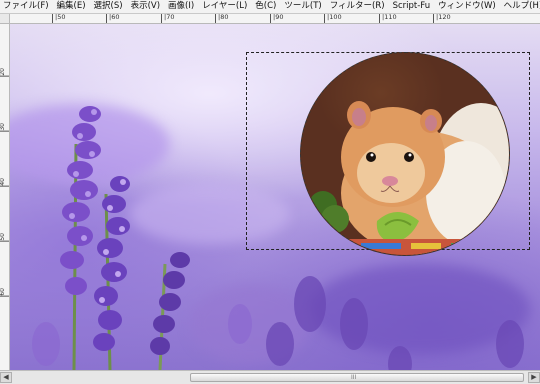 This screenshot has width=540, height=384. I want to click on ruler-label: |50, so click(58, 18).